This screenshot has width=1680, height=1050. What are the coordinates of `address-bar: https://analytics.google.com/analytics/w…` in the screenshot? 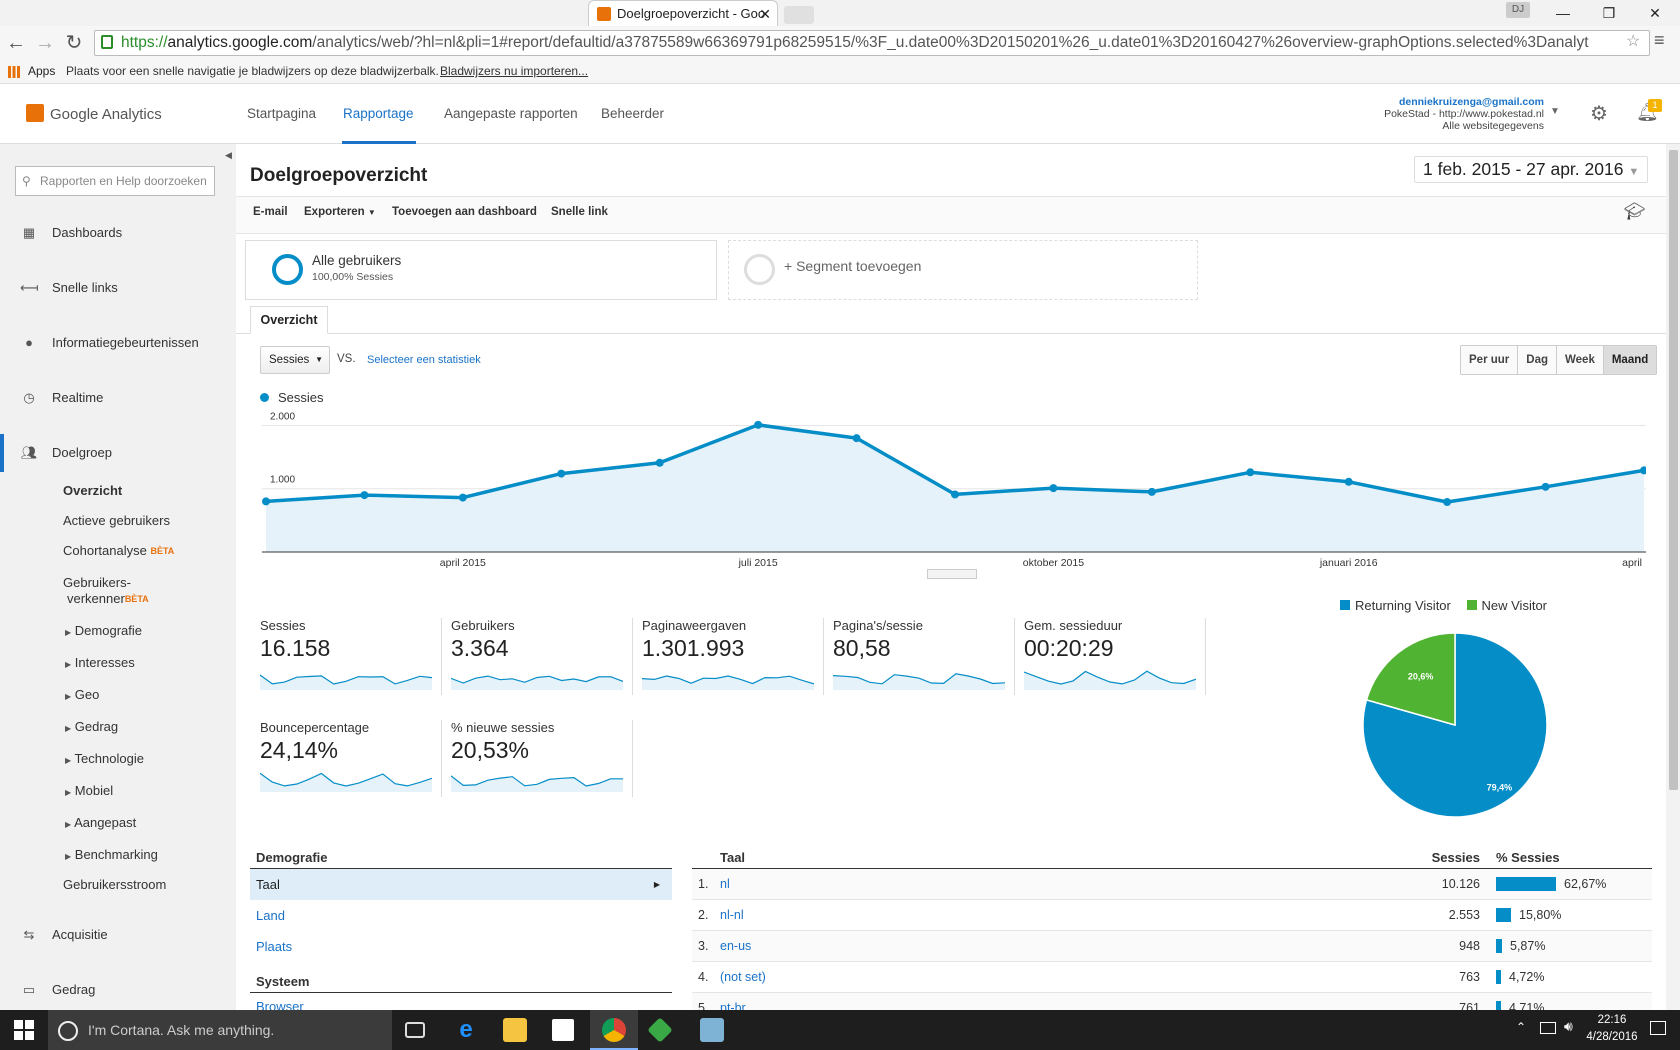 It's located at (872, 43).